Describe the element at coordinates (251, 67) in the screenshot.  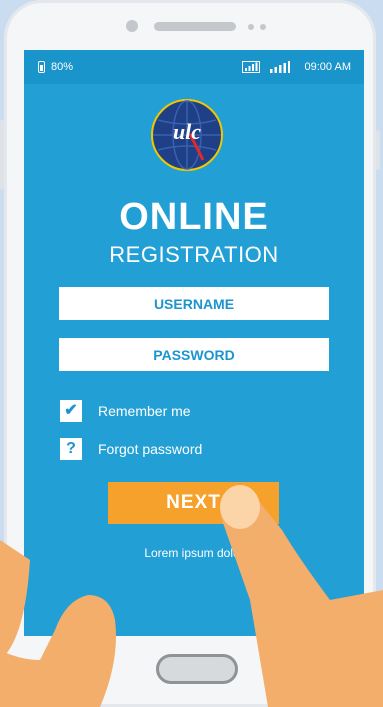
I see `signal-box-icon` at that location.